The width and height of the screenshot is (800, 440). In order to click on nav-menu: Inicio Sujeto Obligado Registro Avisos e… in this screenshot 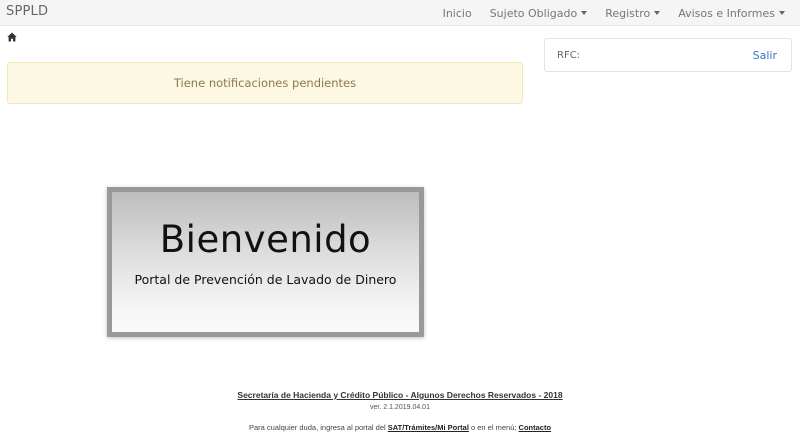, I will do `click(614, 13)`.